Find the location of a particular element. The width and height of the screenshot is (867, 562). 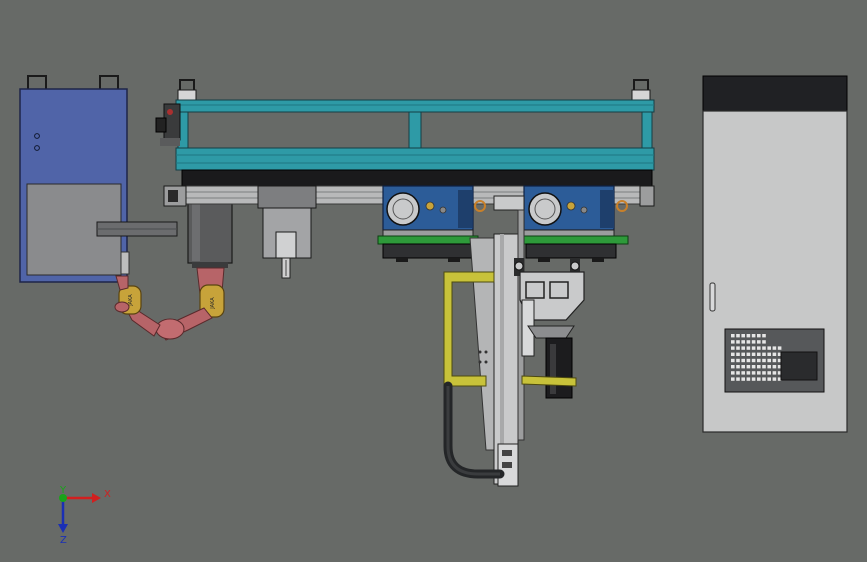

gantry-post-right is located at coordinates (647, 132).